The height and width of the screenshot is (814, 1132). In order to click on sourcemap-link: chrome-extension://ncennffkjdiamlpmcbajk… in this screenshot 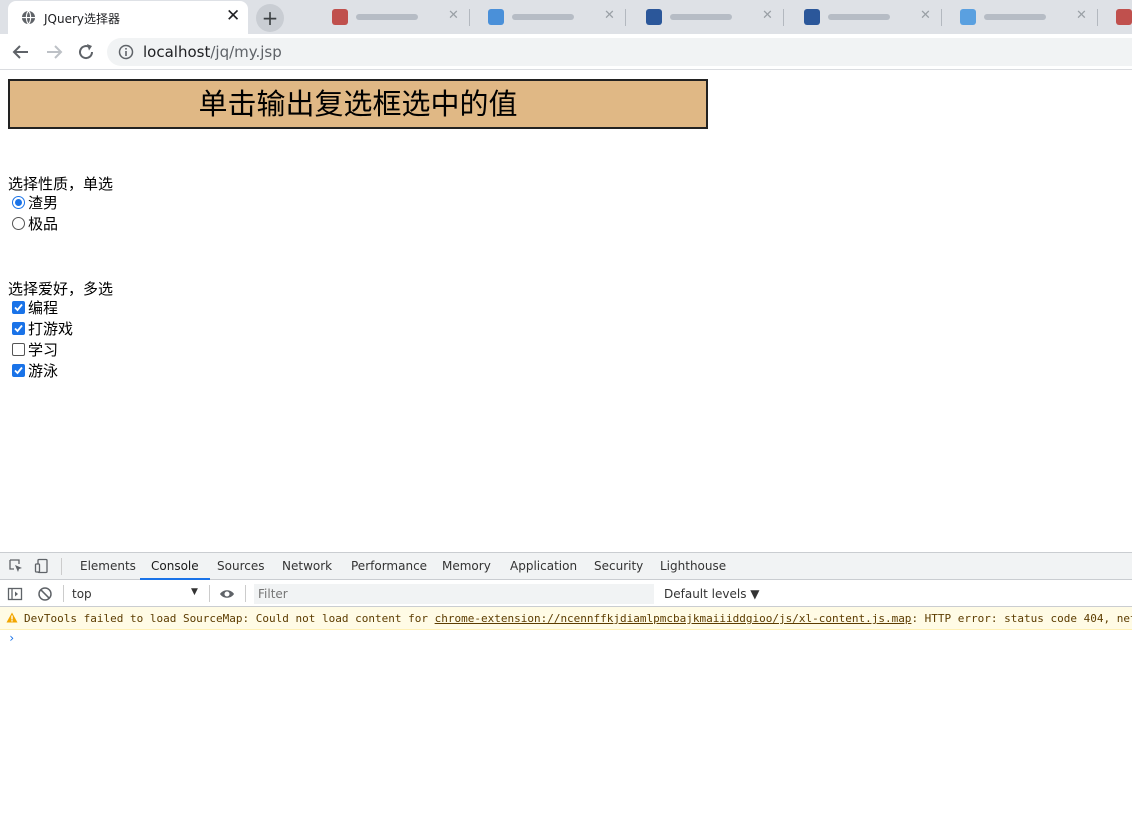, I will do `click(673, 618)`.